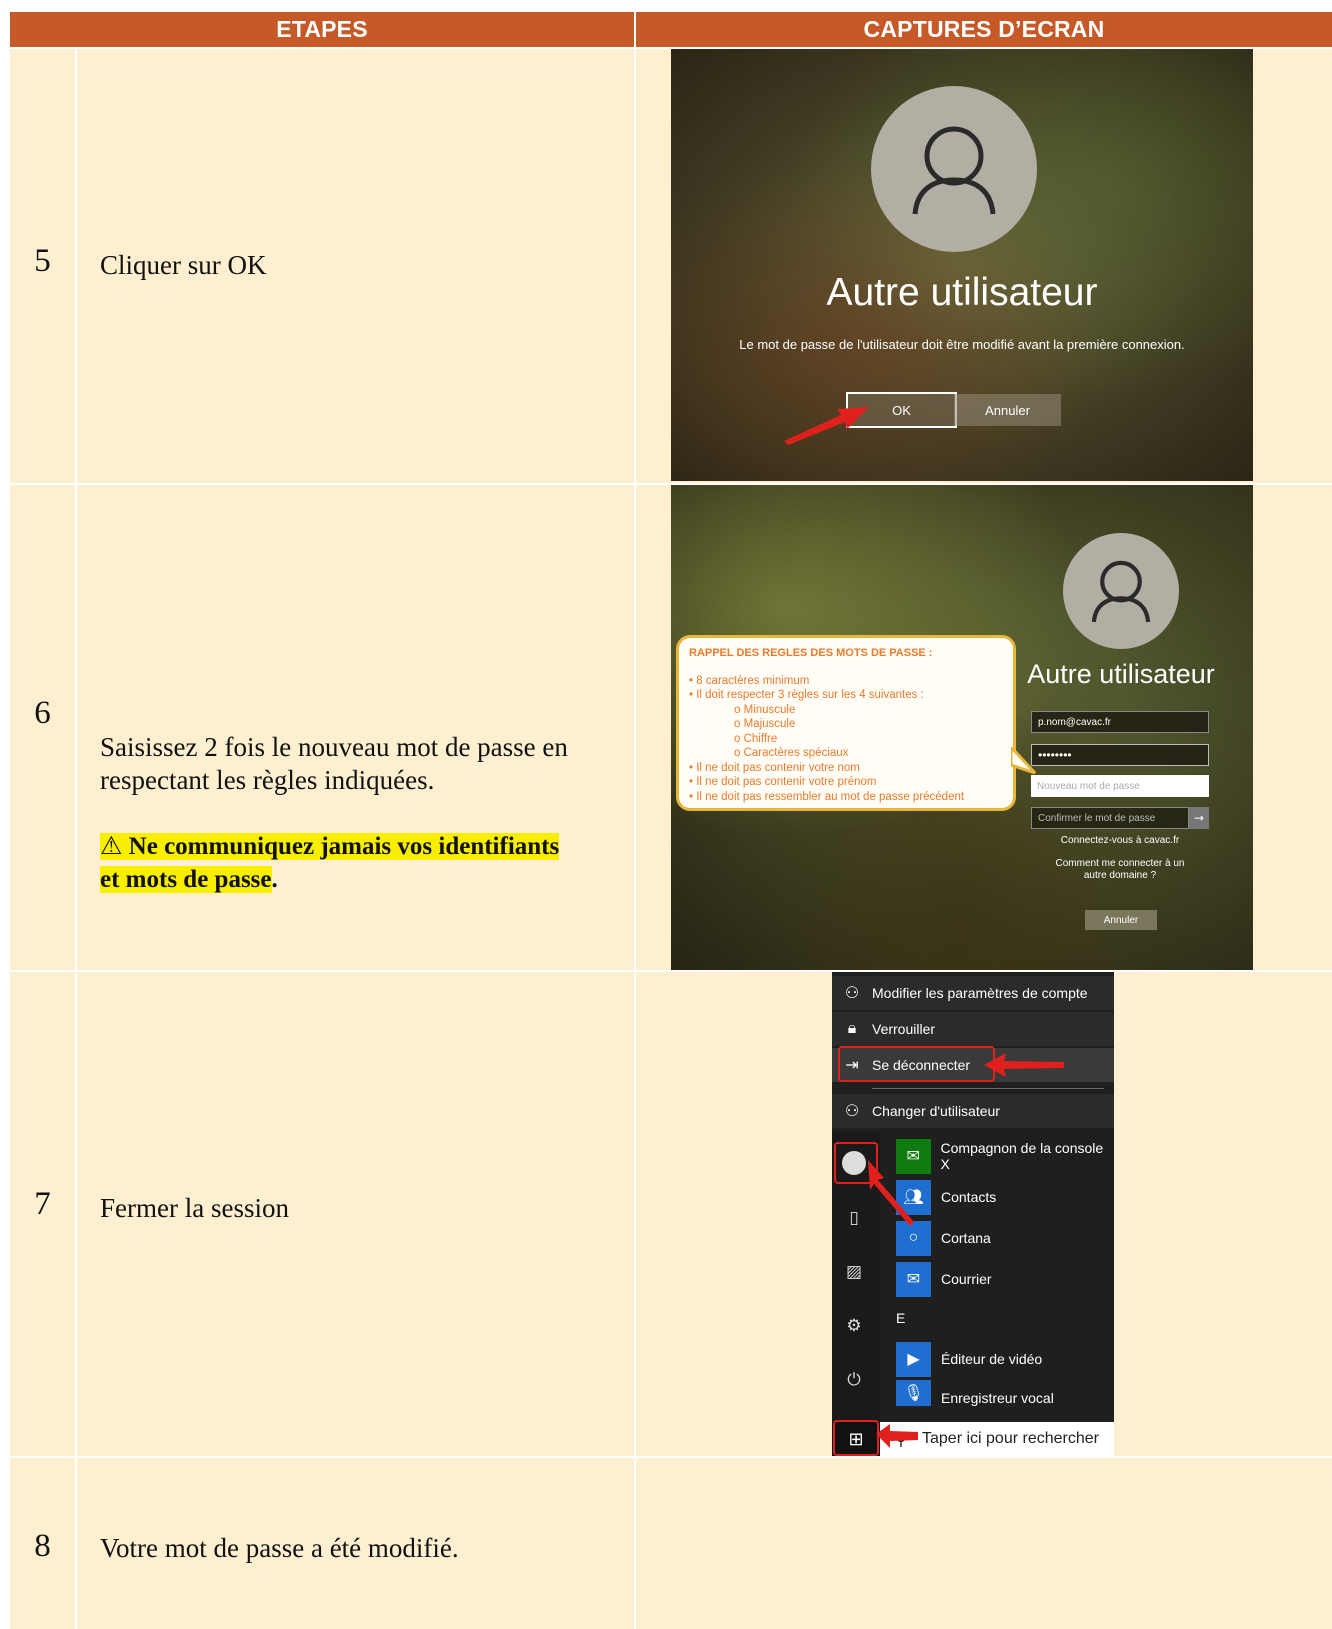  Describe the element at coordinates (852, 1111) in the screenshot. I see `switch-user-icon: ⚇` at that location.